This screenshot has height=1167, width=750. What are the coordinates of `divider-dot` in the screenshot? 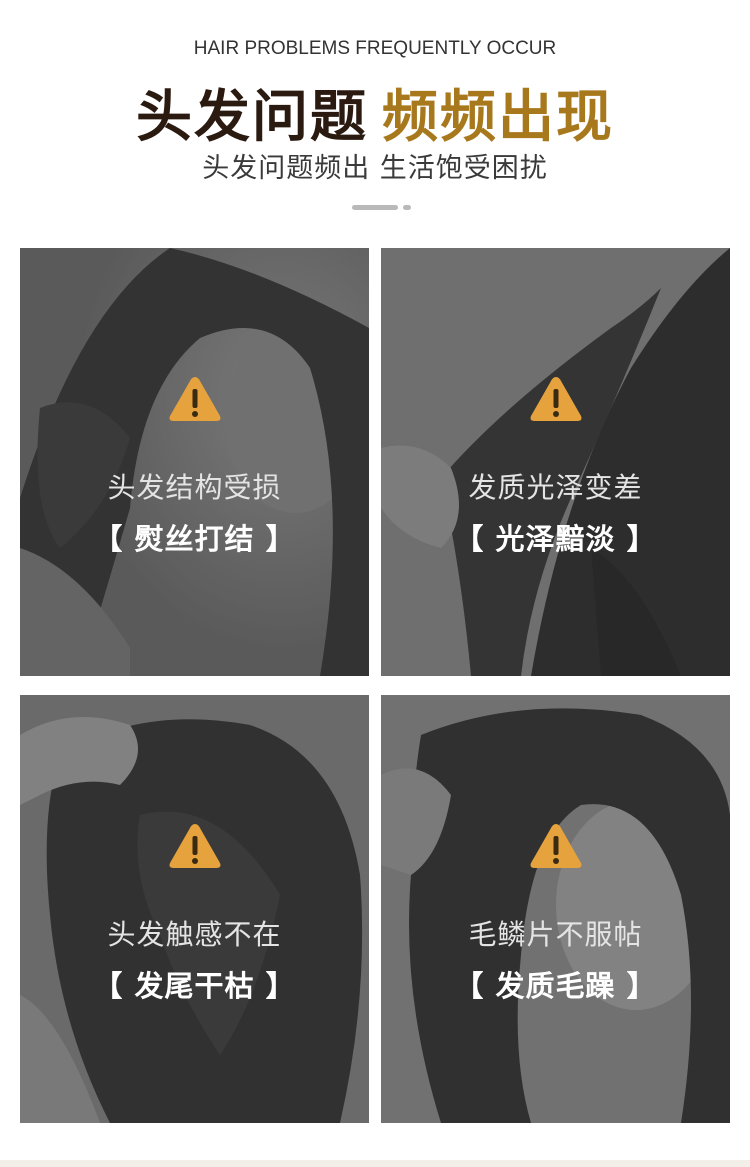 It's located at (407, 207).